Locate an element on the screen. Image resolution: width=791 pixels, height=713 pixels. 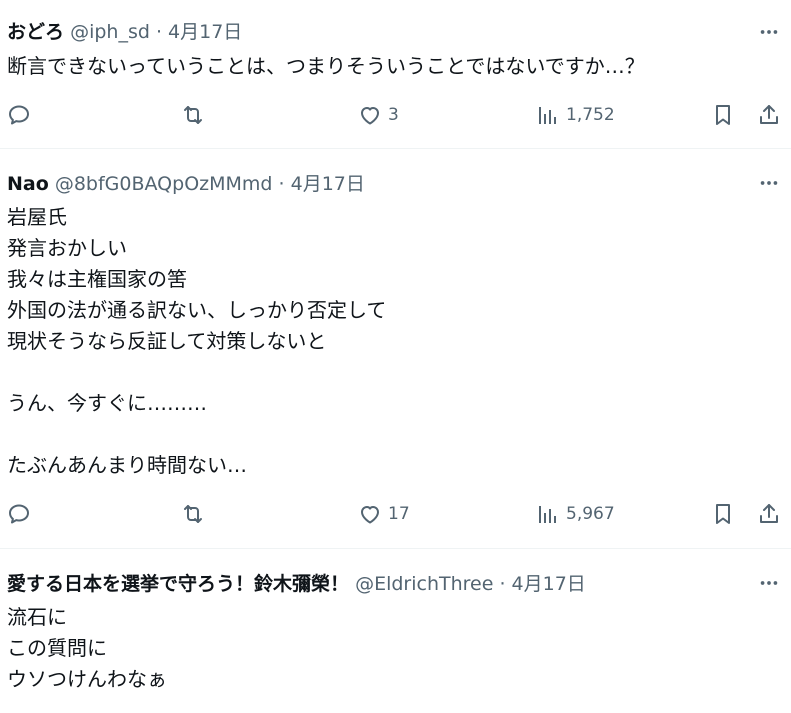
tweet-text-line: 発言おかしい is located at coordinates (67, 248).